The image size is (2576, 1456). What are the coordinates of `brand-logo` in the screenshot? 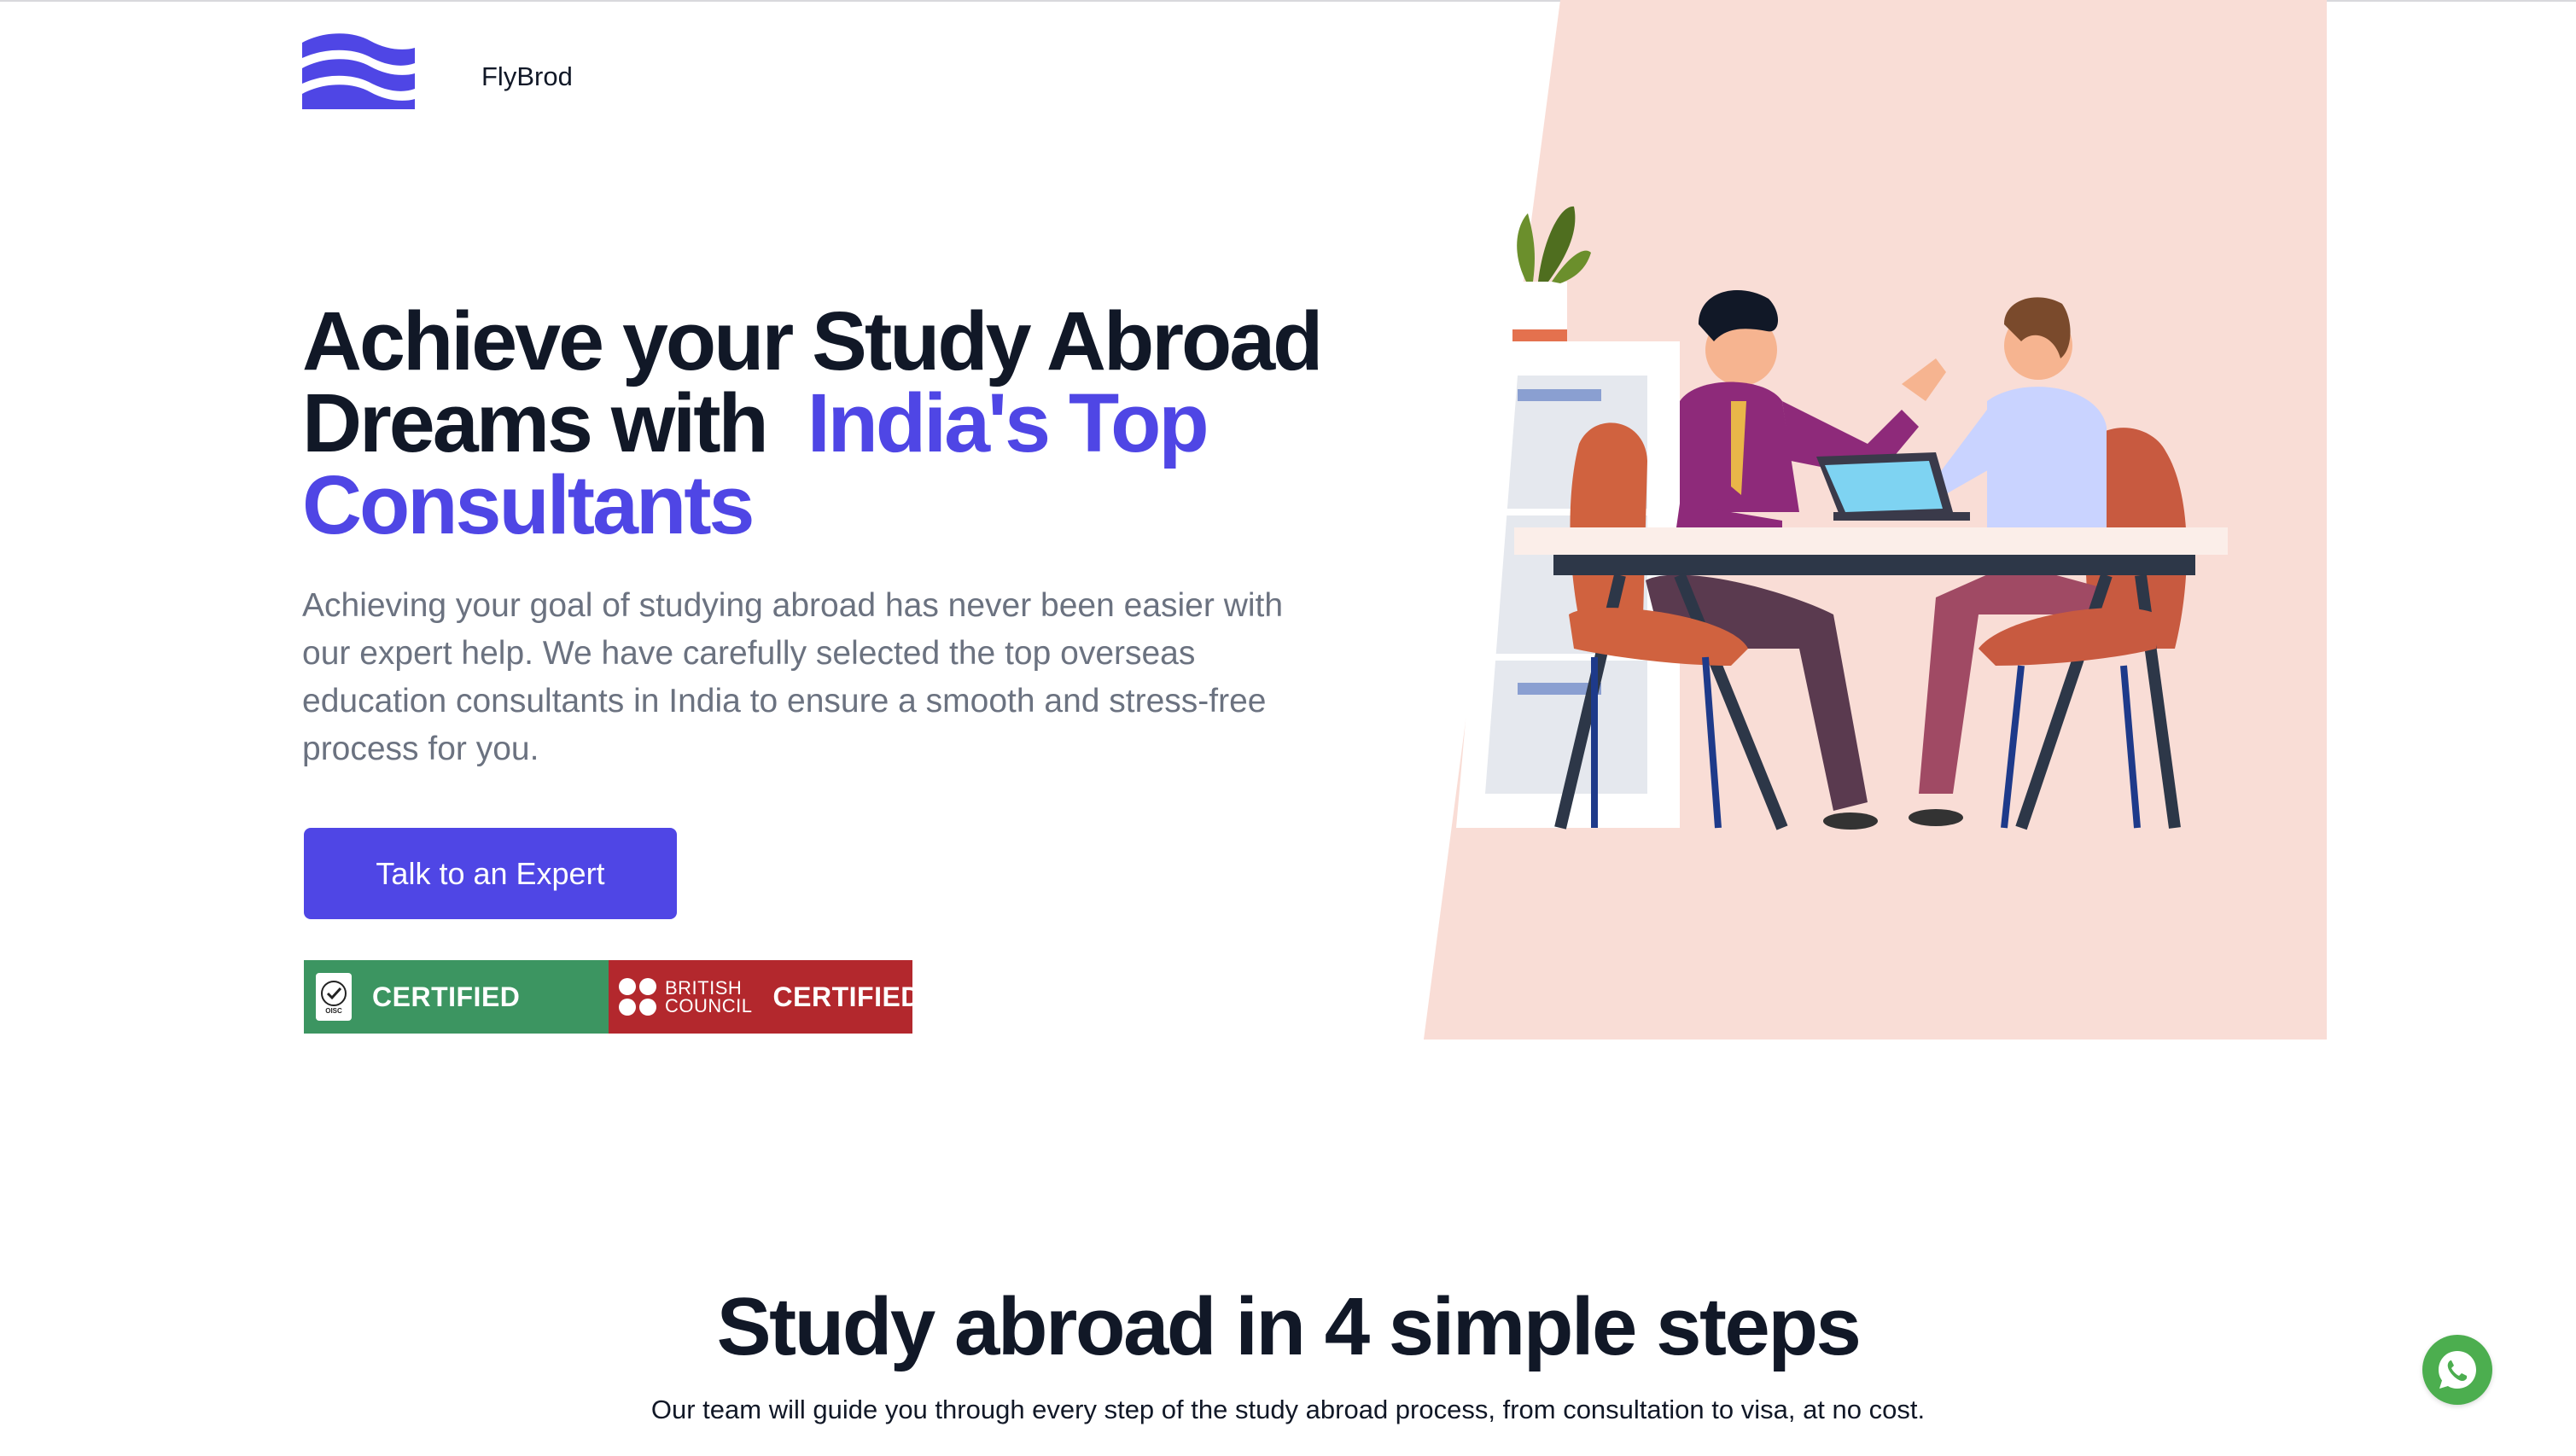 It's located at (358, 70).